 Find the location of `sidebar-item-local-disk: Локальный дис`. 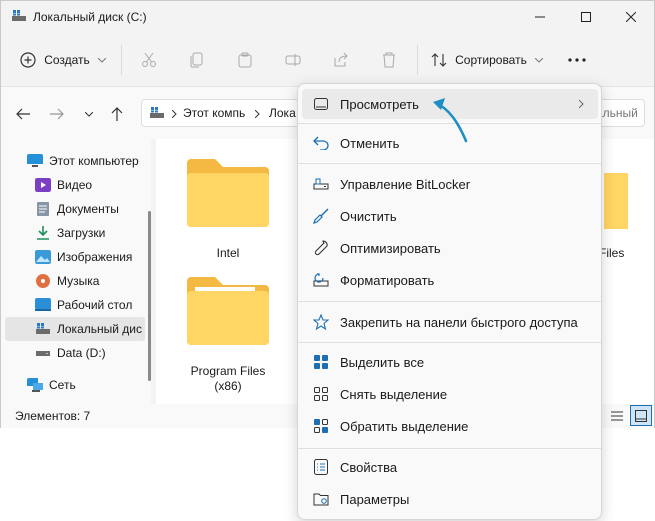

sidebar-item-local-disk: Локальный дис is located at coordinates (75, 329).